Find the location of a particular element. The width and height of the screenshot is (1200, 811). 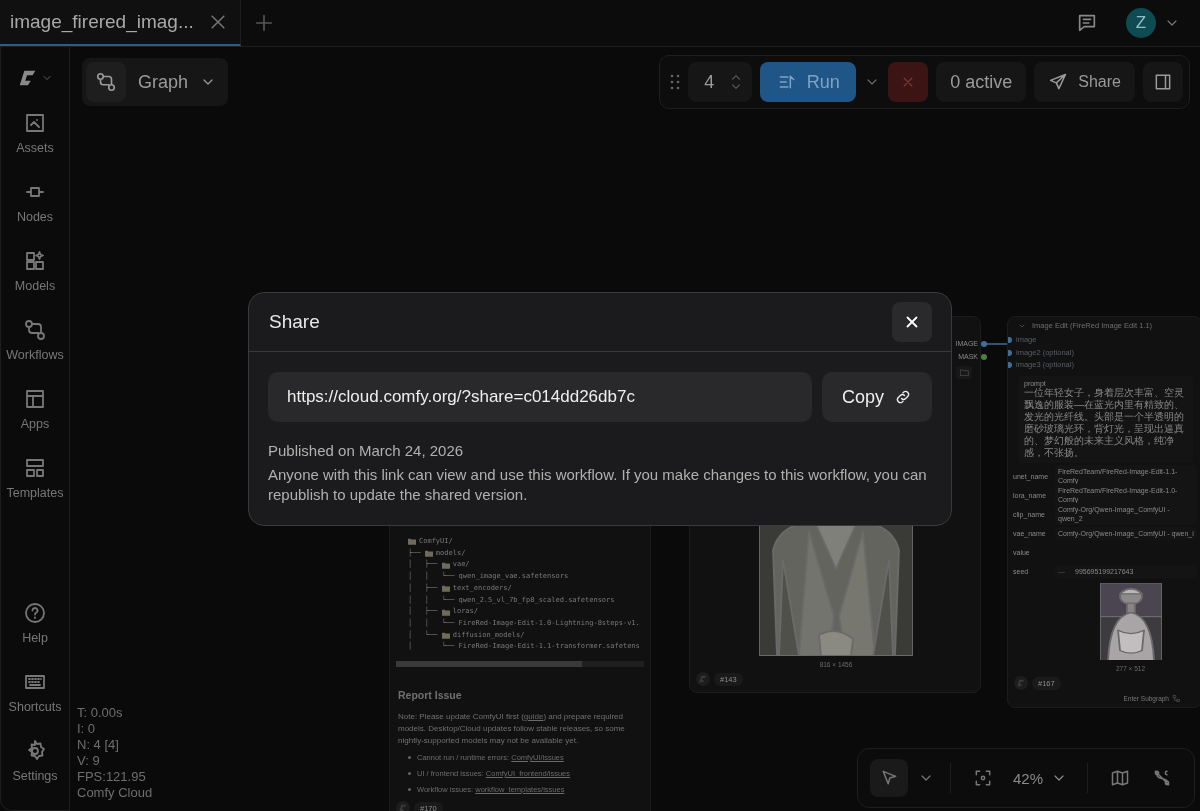

templates-icon is located at coordinates (35, 468).